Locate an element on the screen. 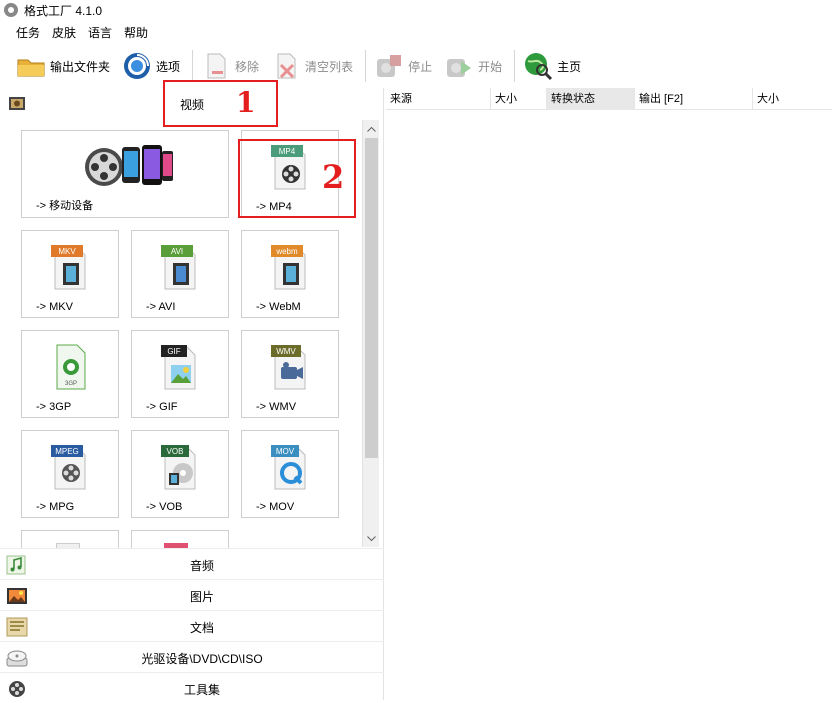 The height and width of the screenshot is (703, 832). tile-3gp: 3GP -> 3GP is located at coordinates (70, 374).